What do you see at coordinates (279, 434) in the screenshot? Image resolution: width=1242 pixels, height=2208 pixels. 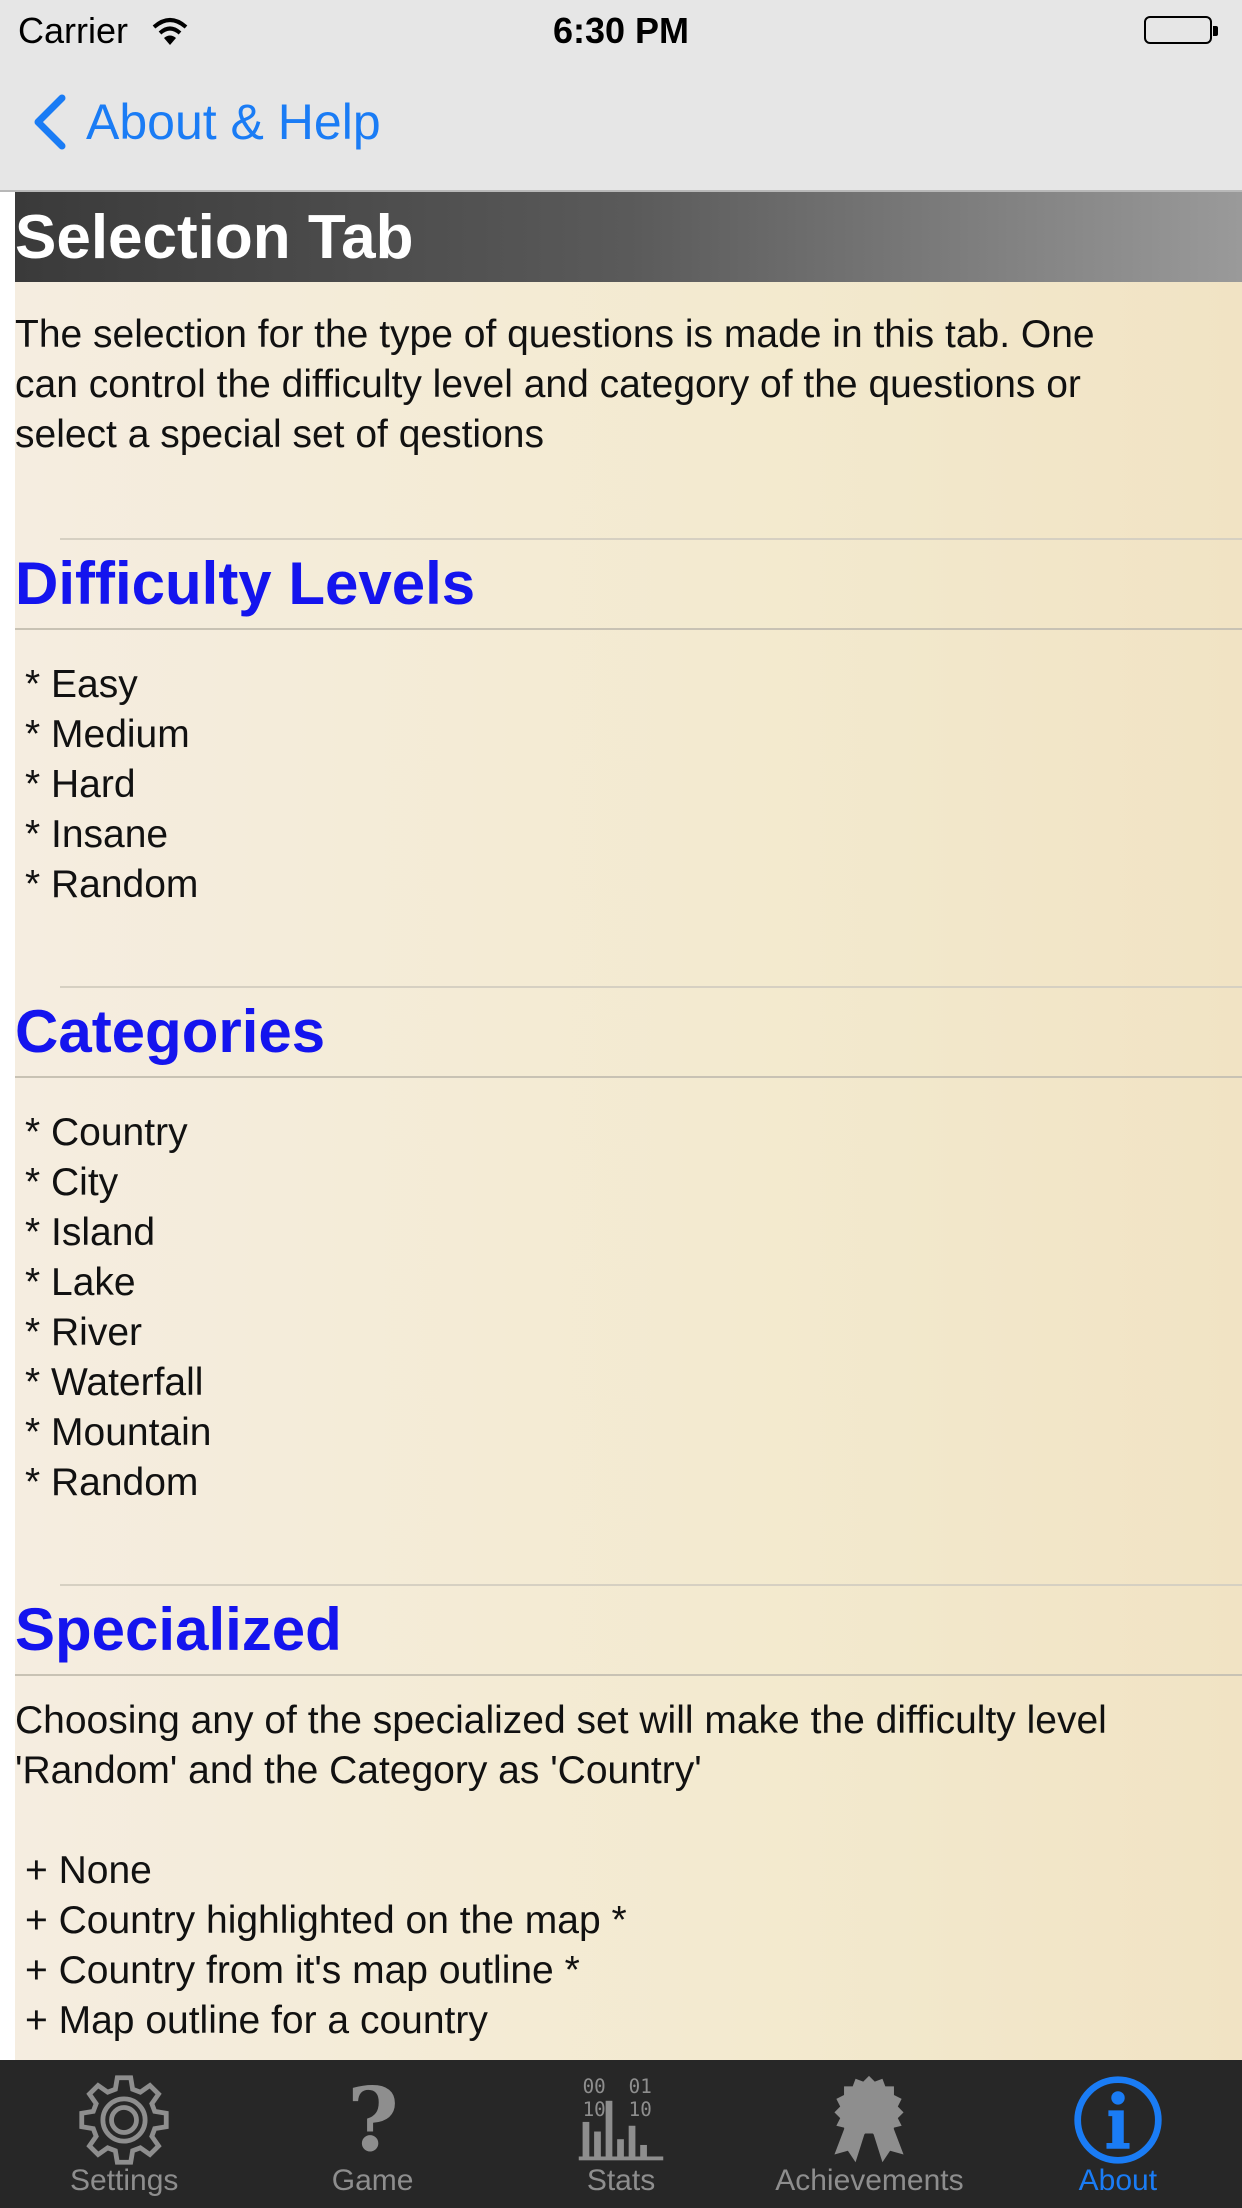 I see `intro-line: select a special set of qestions` at bounding box center [279, 434].